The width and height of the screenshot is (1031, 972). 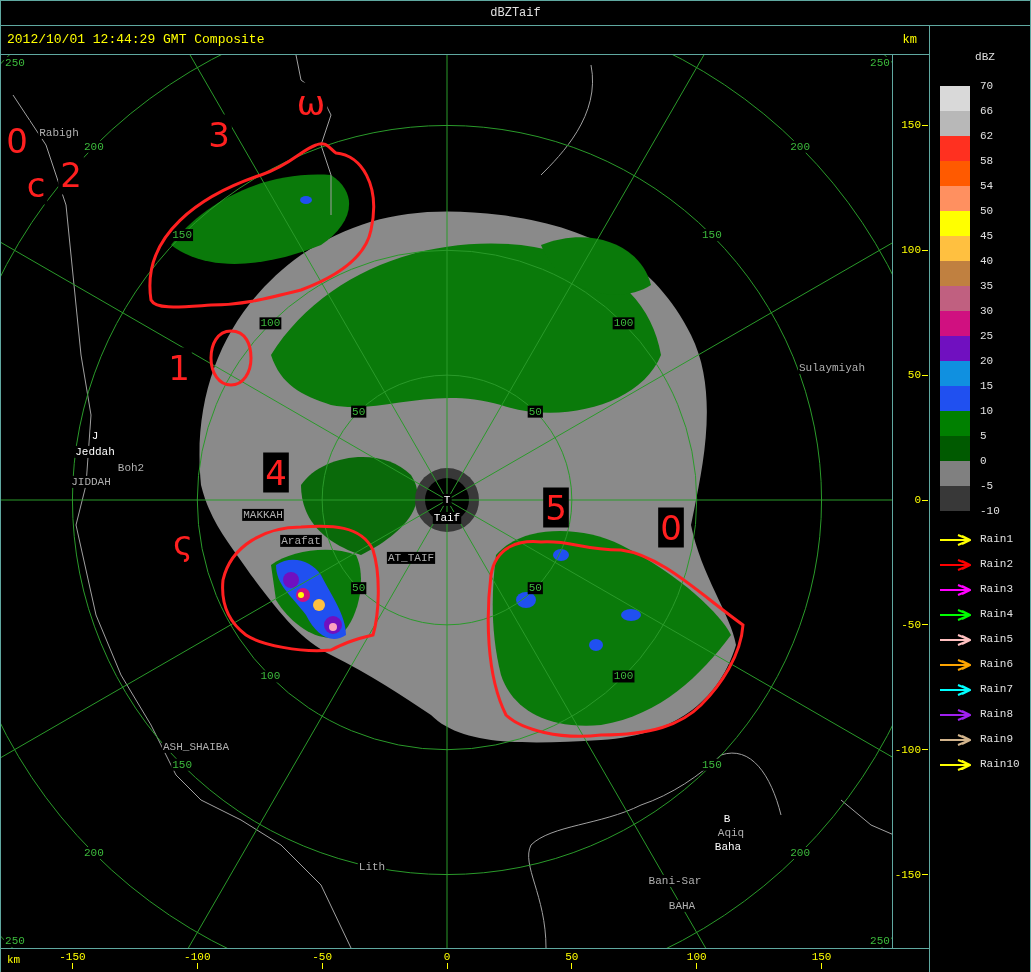 What do you see at coordinates (987, 236) in the screenshot?
I see `scale-label: 45` at bounding box center [987, 236].